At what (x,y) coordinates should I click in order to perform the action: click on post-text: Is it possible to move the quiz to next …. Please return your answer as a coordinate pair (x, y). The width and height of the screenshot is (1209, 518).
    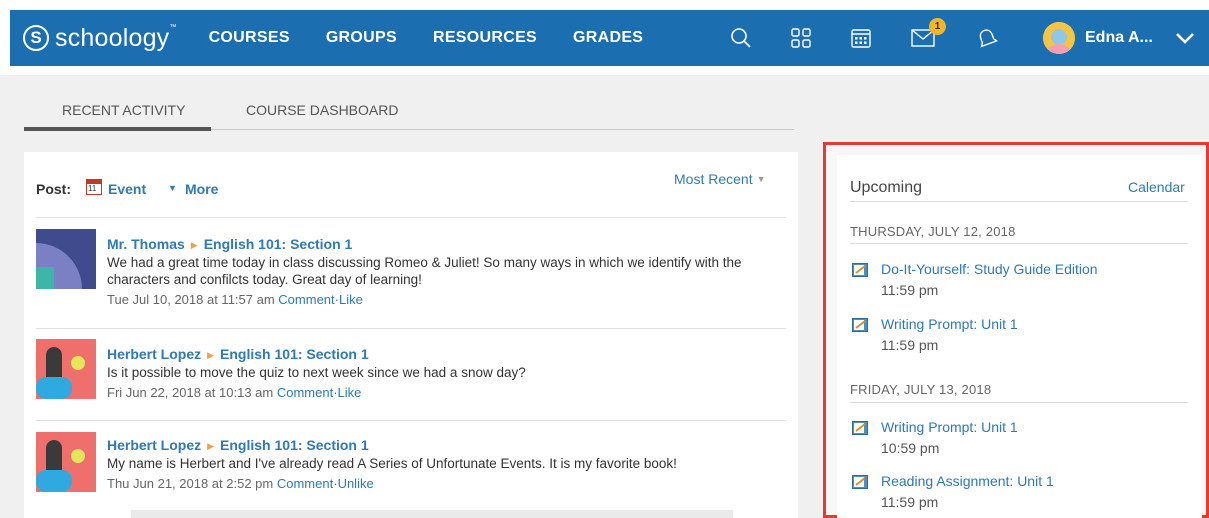
    Looking at the image, I should click on (316, 372).